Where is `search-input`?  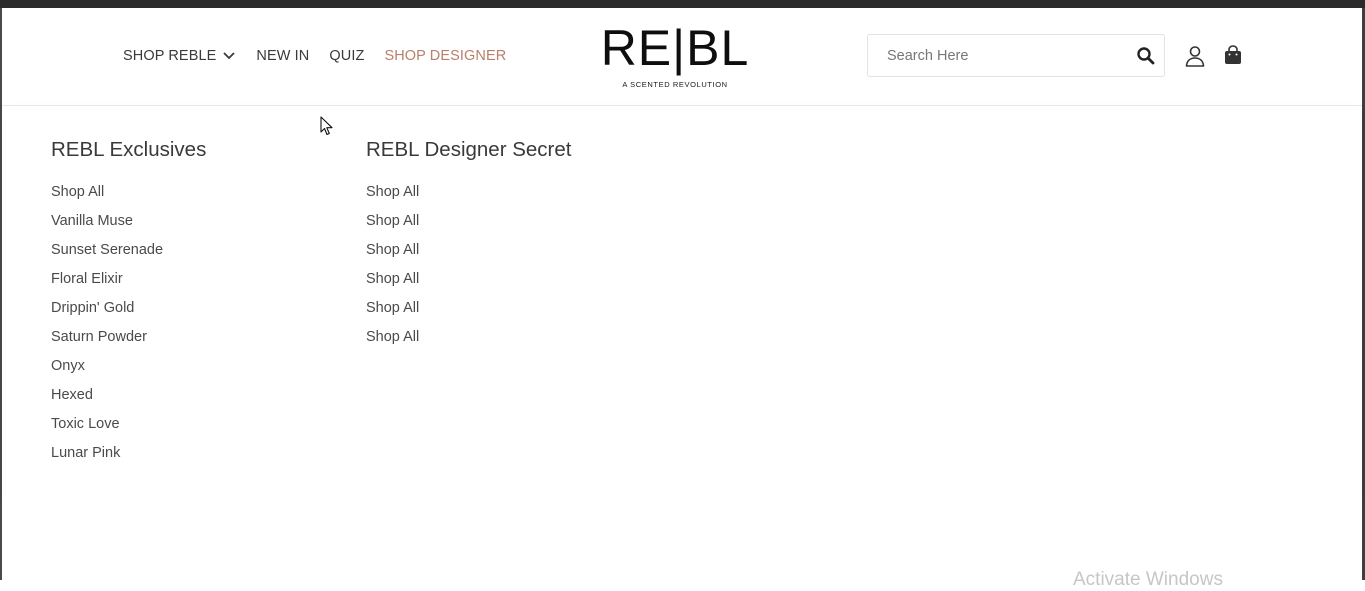 search-input is located at coordinates (998, 55).